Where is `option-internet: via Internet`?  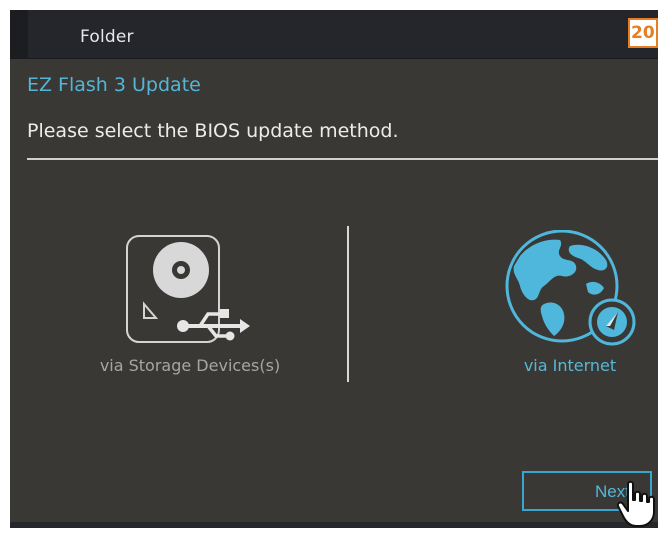
option-internet: via Internet is located at coordinates (570, 310).